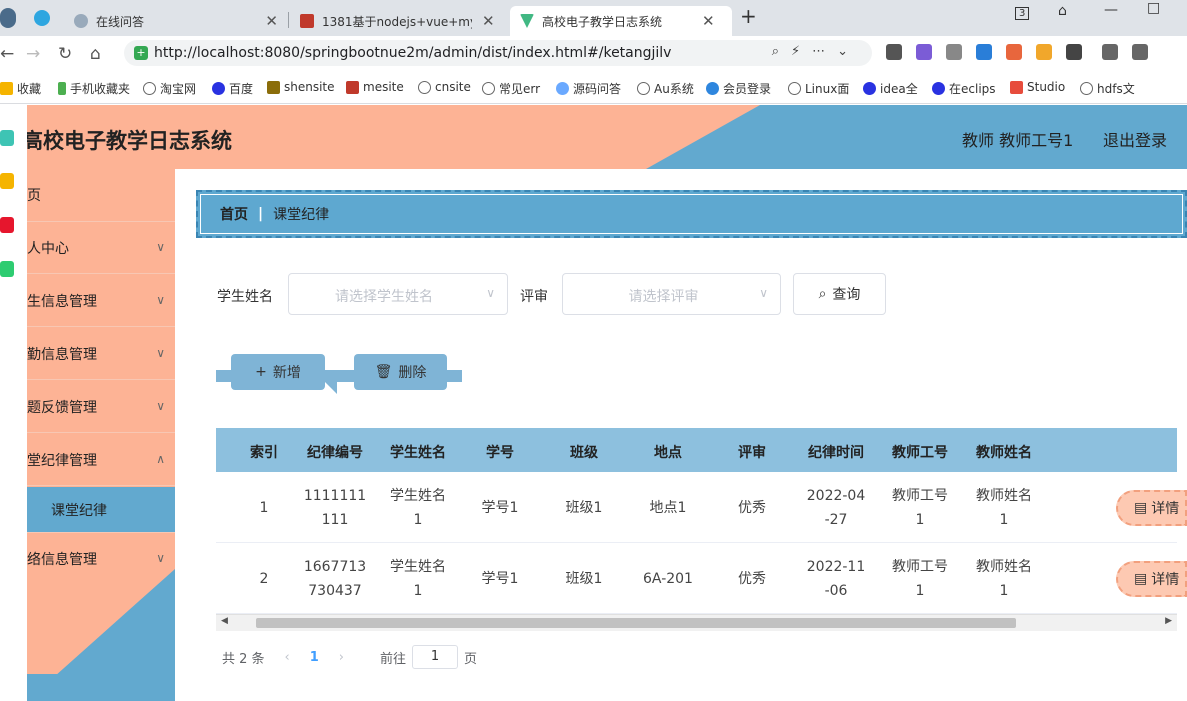  I want to click on column-header: 学生姓名, so click(418, 452).